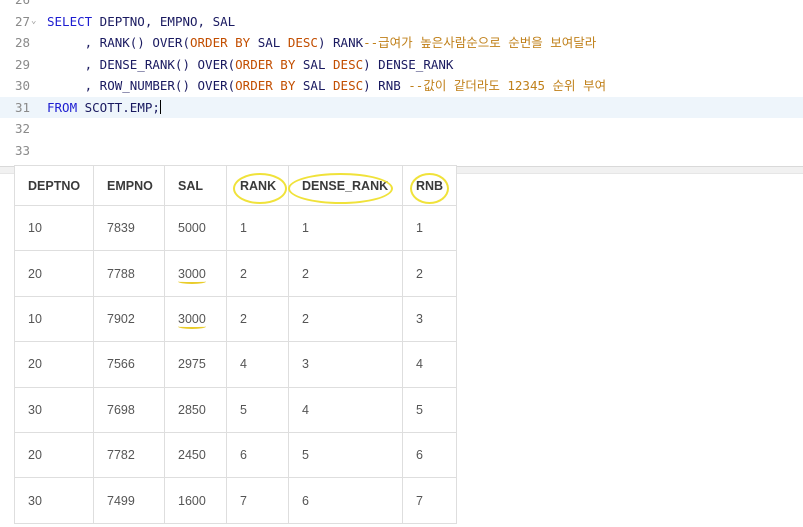  I want to click on table-cell: 7499, so click(129, 500).